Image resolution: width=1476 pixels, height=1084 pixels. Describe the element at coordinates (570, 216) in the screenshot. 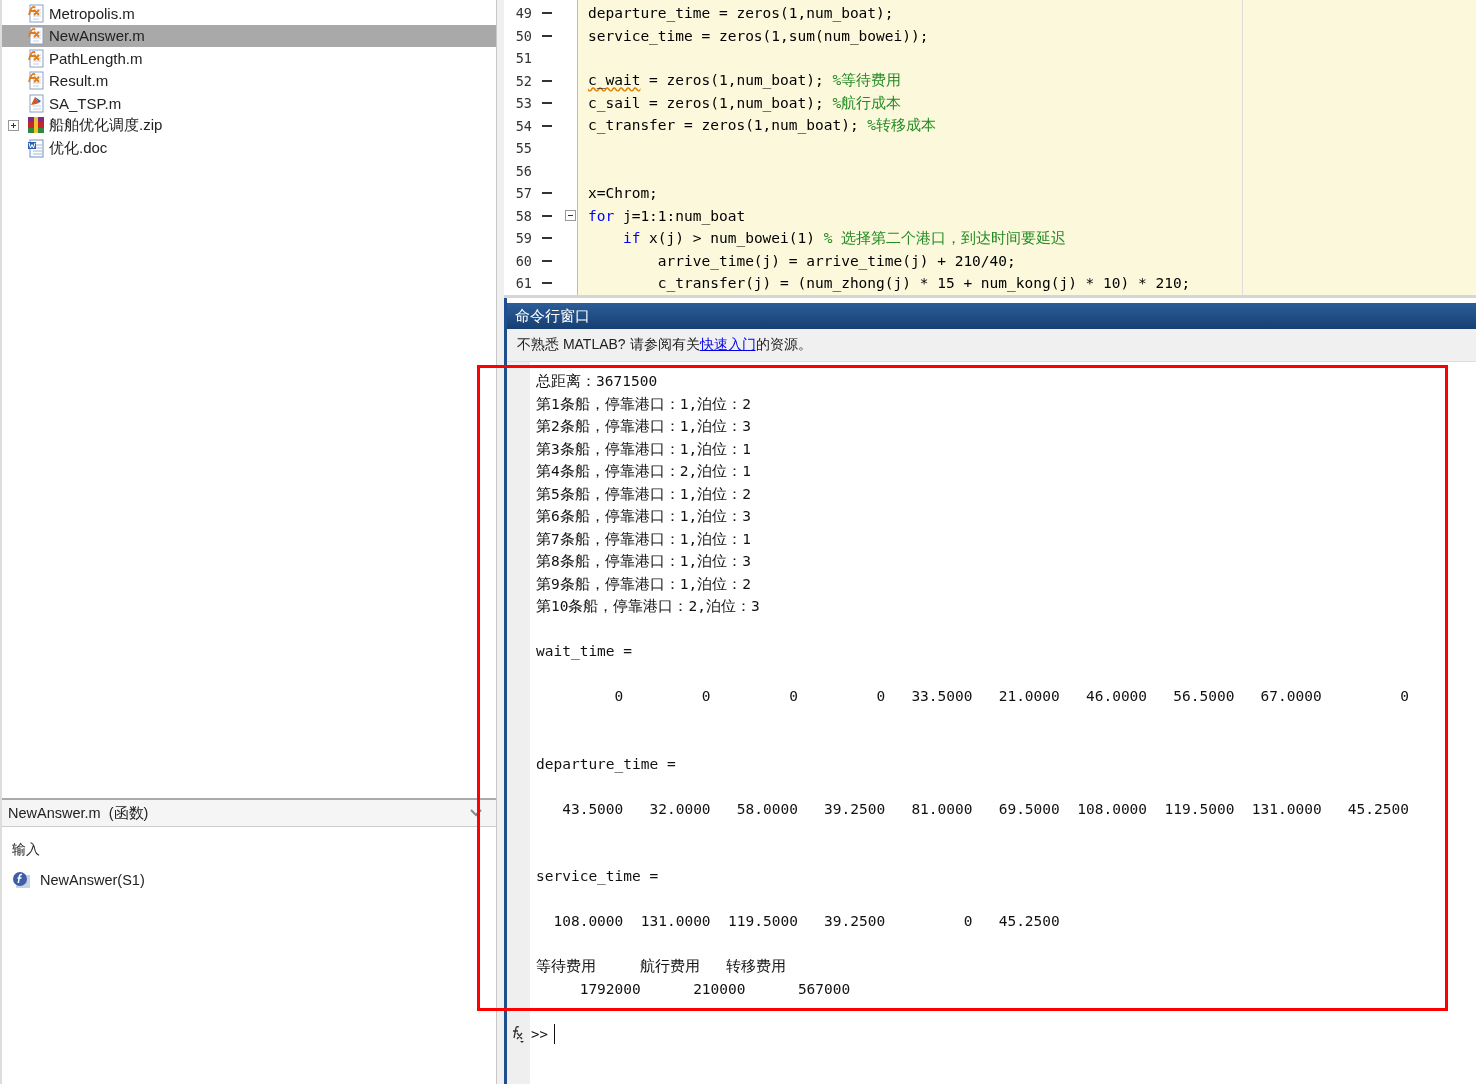

I see `collapse-icon` at that location.